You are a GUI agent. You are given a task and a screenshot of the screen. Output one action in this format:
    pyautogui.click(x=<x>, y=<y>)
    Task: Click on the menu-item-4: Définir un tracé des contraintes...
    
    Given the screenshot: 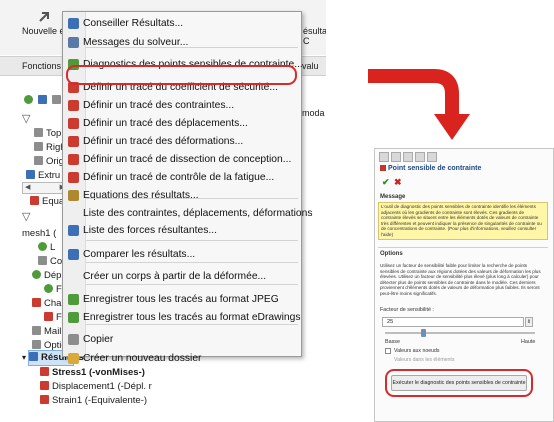 What is the action you would take?
    pyautogui.click(x=182, y=105)
    